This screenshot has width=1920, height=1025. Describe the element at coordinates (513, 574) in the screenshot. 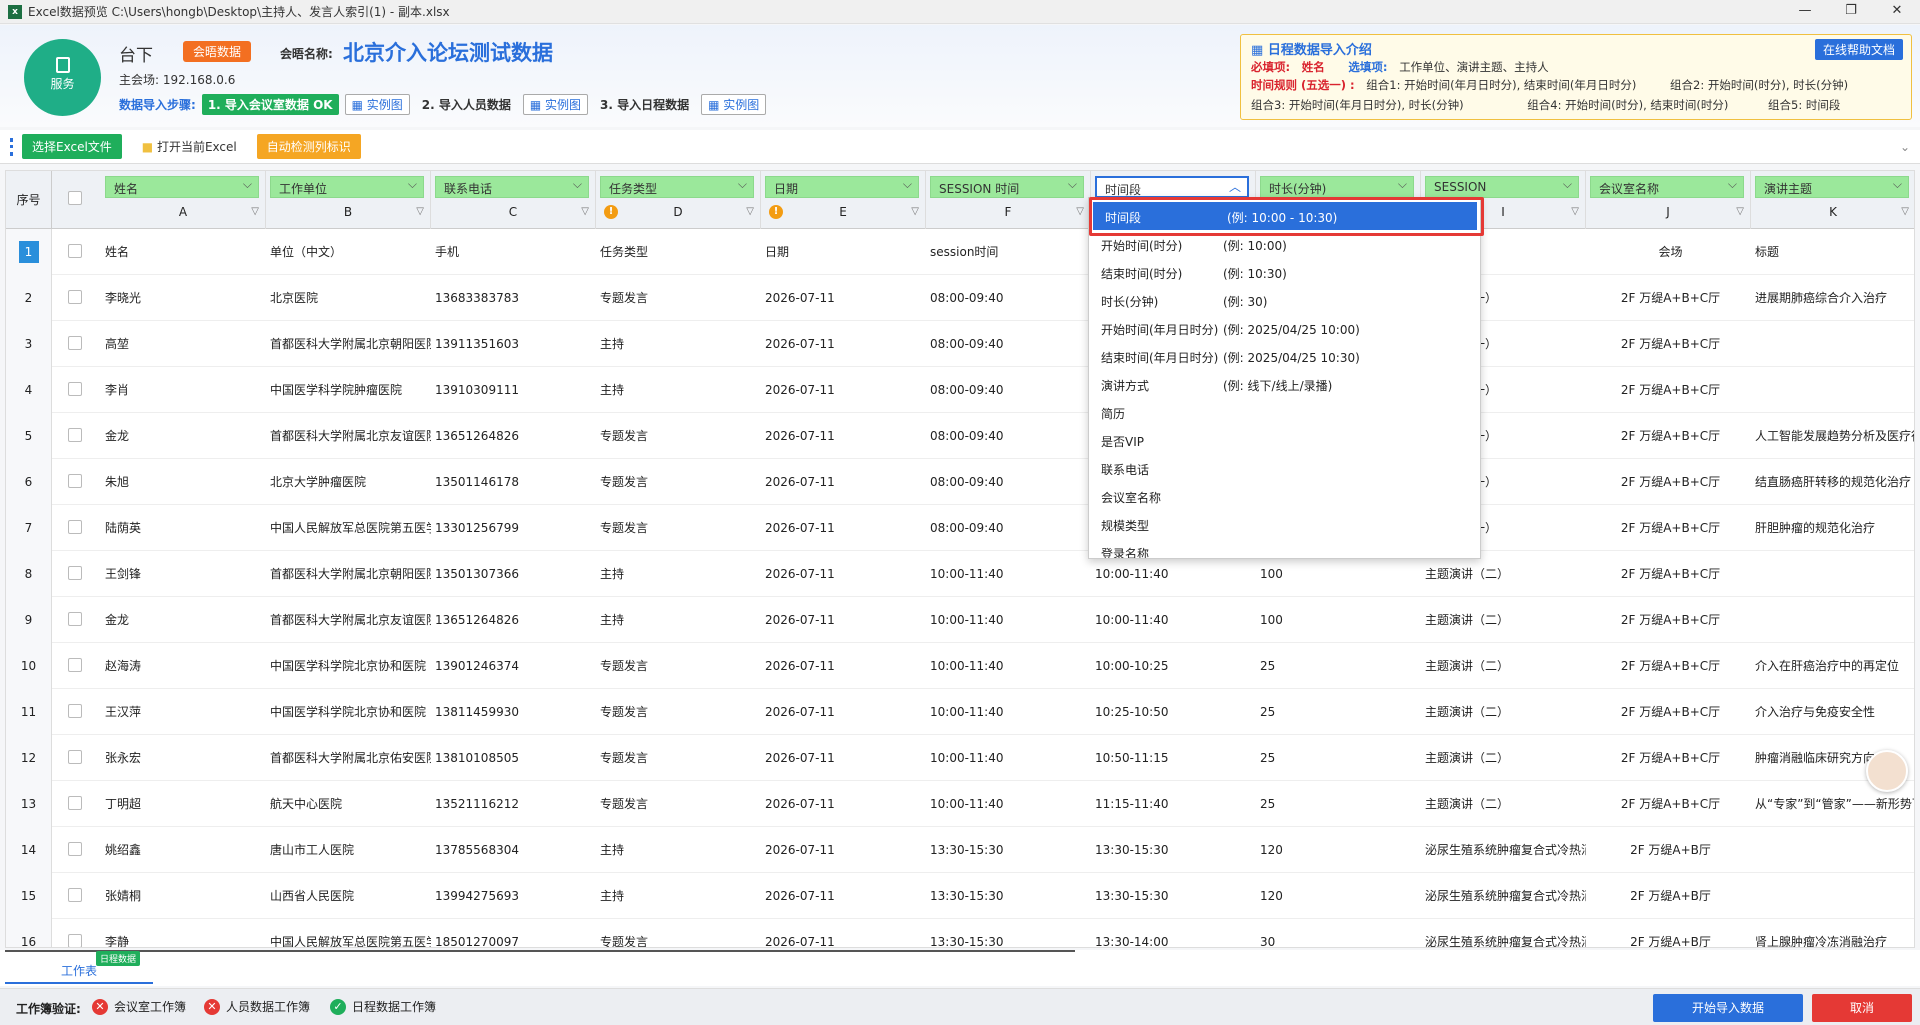

I see `table-cell: 13501307366` at that location.